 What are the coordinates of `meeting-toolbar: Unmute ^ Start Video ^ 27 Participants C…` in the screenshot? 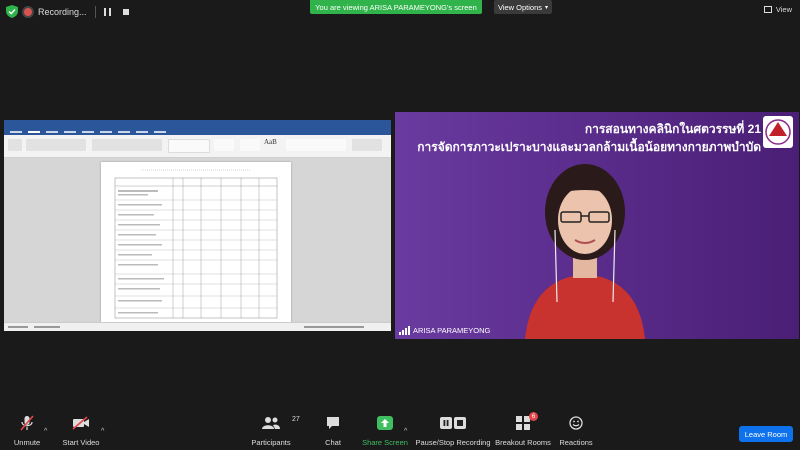 It's located at (400, 431).